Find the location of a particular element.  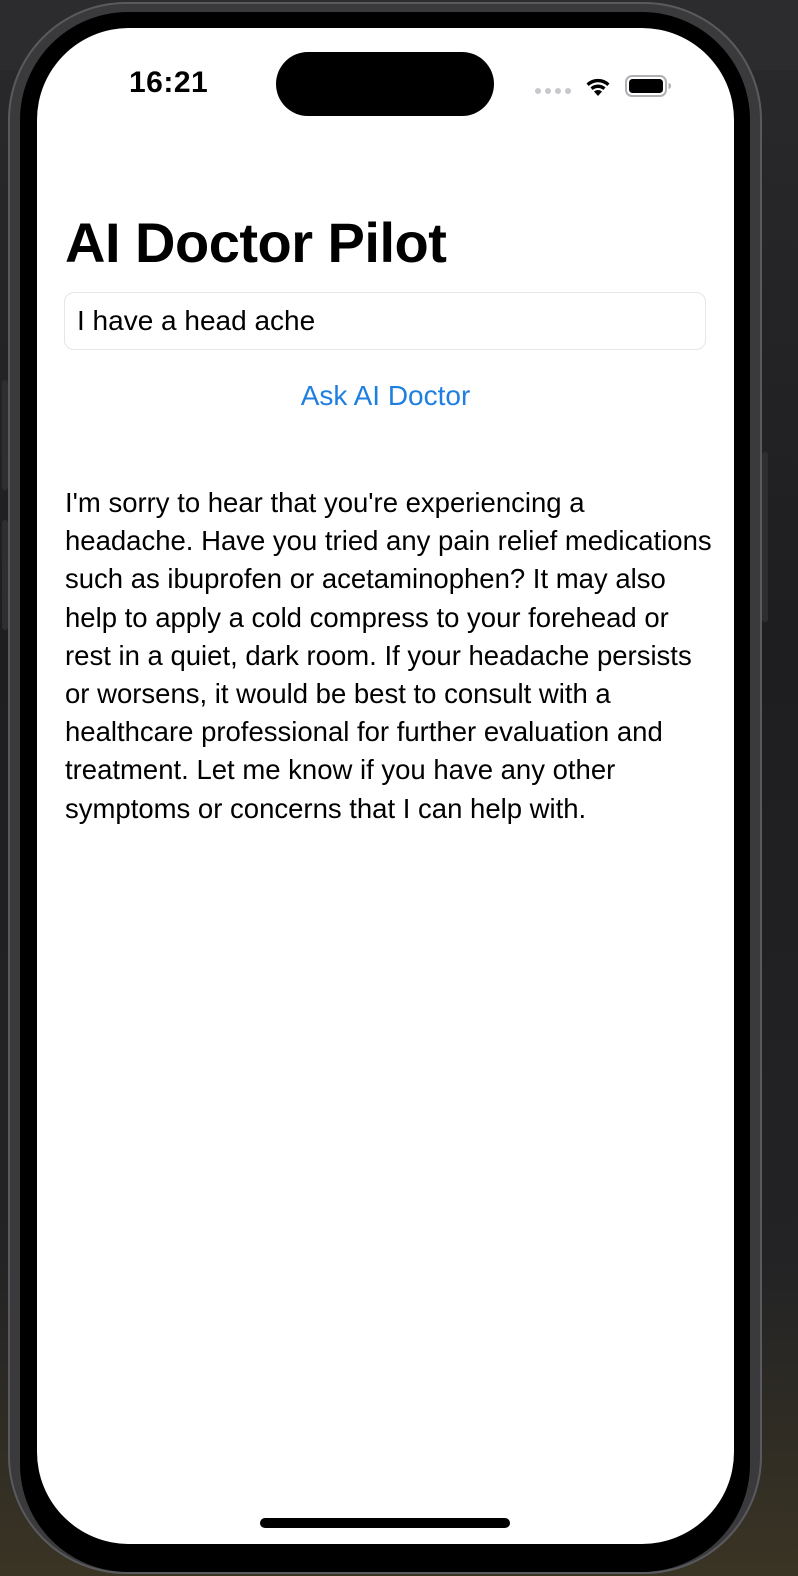

ask-ai-doctor-button: Ask AI Doctor is located at coordinates (385, 396).